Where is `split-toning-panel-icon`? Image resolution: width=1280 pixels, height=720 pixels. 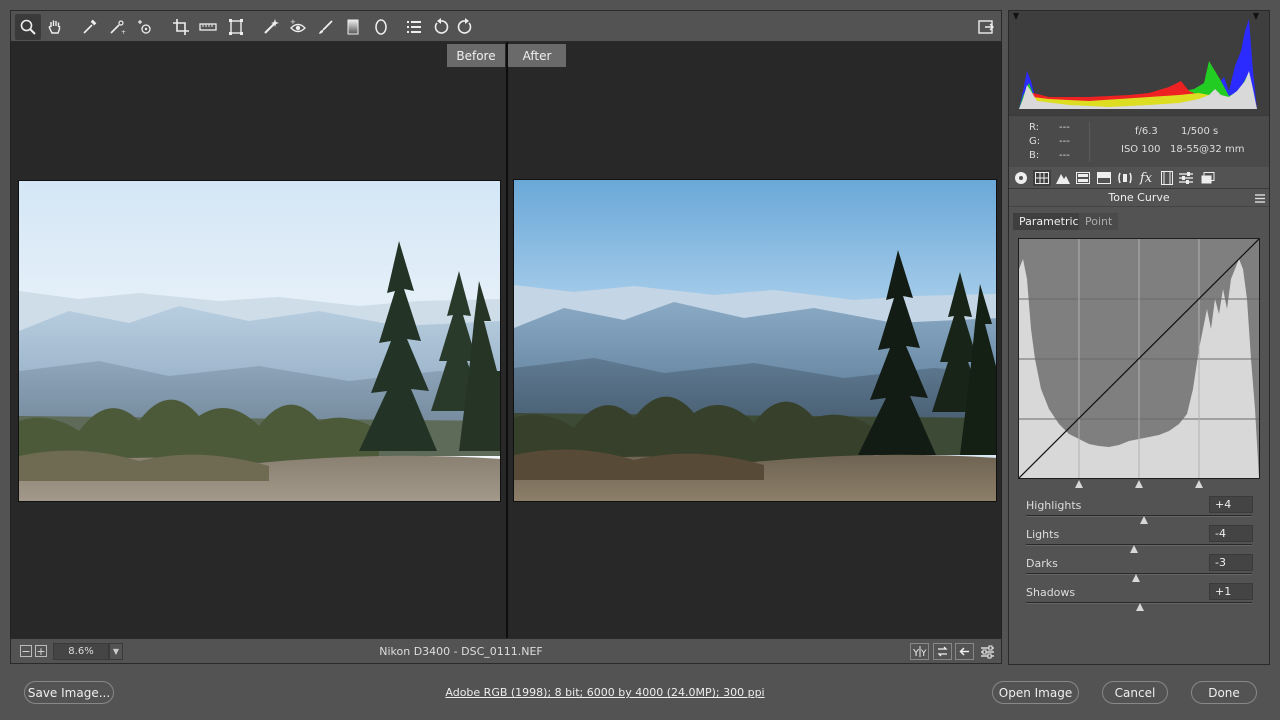
split-toning-panel-icon is located at coordinates (1104, 178).